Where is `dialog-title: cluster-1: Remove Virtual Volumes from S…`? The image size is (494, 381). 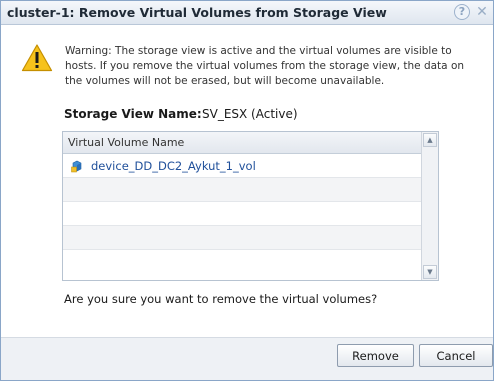 dialog-title: cluster-1: Remove Virtual Volumes from S… is located at coordinates (197, 12).